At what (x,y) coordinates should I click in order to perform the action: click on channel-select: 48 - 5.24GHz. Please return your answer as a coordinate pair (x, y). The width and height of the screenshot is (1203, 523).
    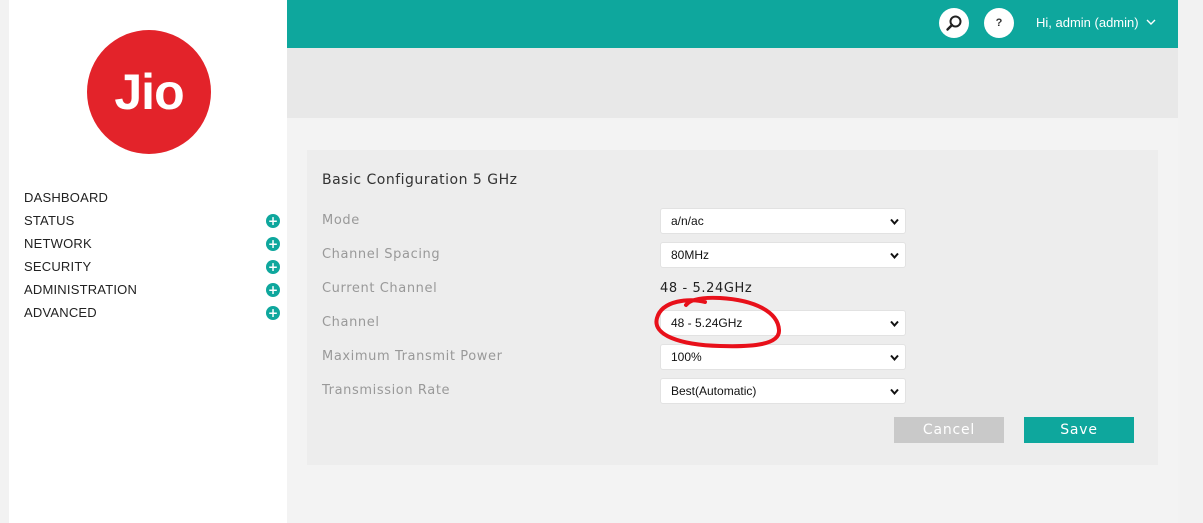
    Looking at the image, I should click on (783, 323).